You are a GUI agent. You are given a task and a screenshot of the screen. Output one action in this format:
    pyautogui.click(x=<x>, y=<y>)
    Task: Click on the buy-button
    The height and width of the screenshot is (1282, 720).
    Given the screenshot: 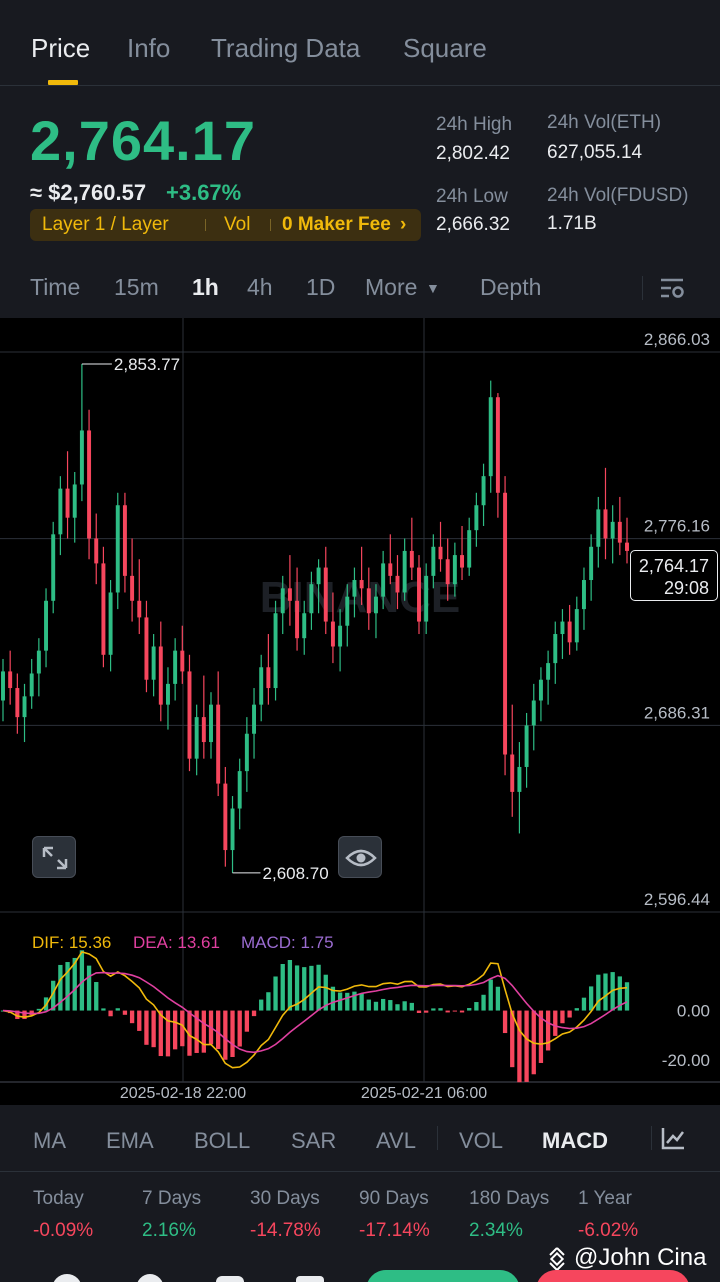 What is the action you would take?
    pyautogui.click(x=443, y=1276)
    